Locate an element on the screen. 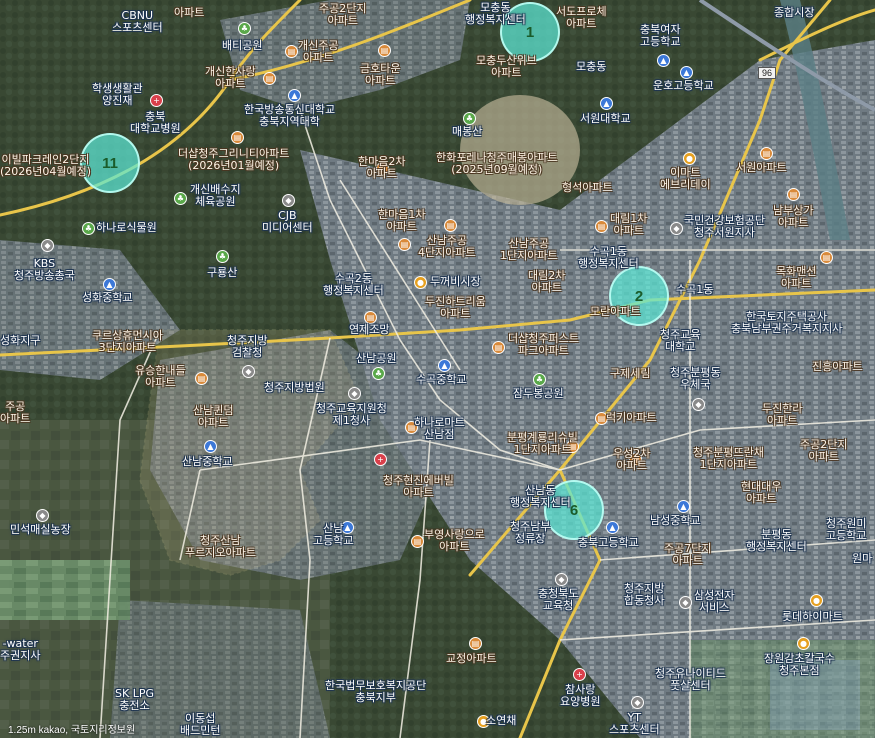 The width and height of the screenshot is (875, 738). place-label: 산남동 행정복지센터 is located at coordinates (540, 497).